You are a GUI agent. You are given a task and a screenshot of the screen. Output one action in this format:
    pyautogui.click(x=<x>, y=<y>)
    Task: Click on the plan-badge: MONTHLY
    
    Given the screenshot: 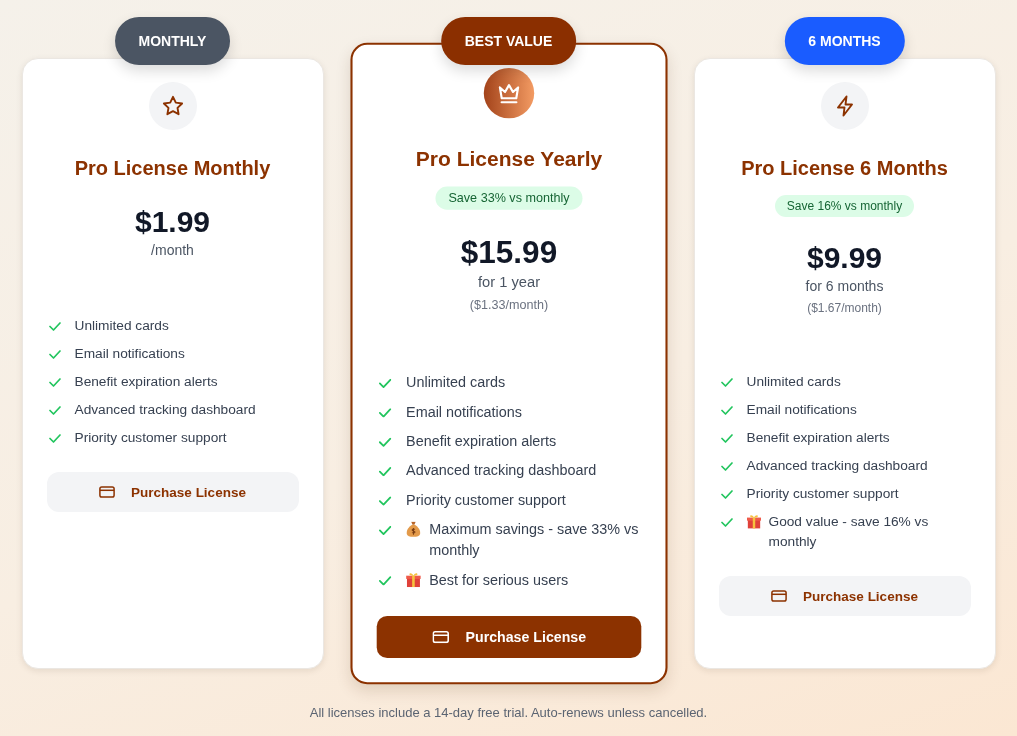 What is the action you would take?
    pyautogui.click(x=172, y=41)
    